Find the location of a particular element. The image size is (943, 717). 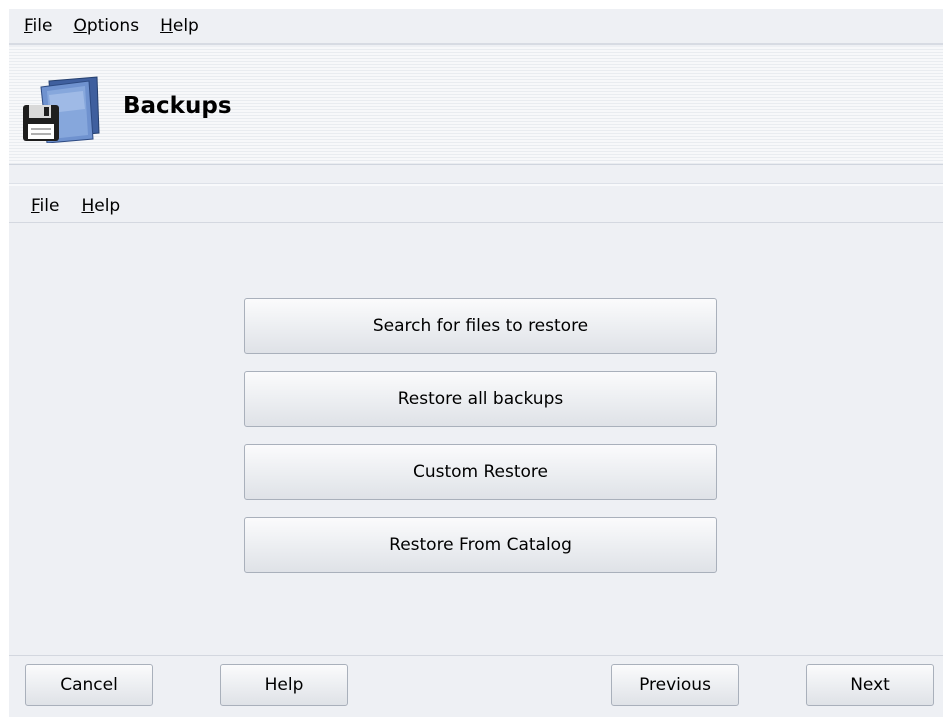

inner-menu-file: File is located at coordinates (45, 206).